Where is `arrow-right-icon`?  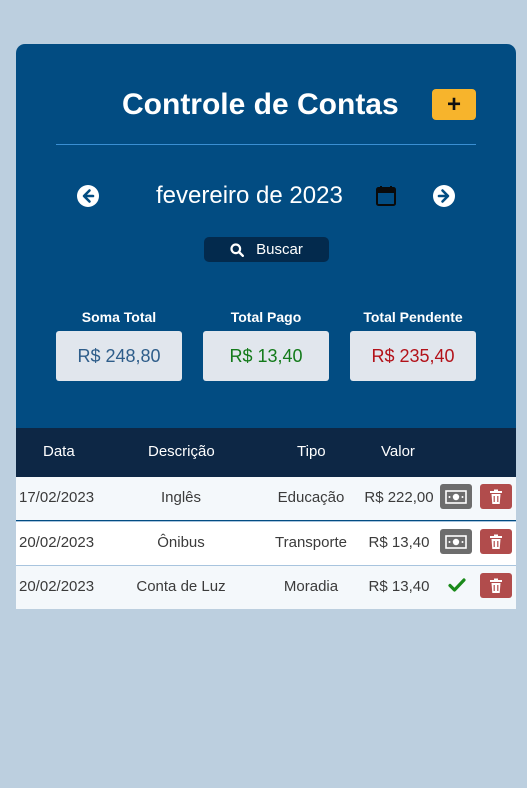 arrow-right-icon is located at coordinates (443, 196).